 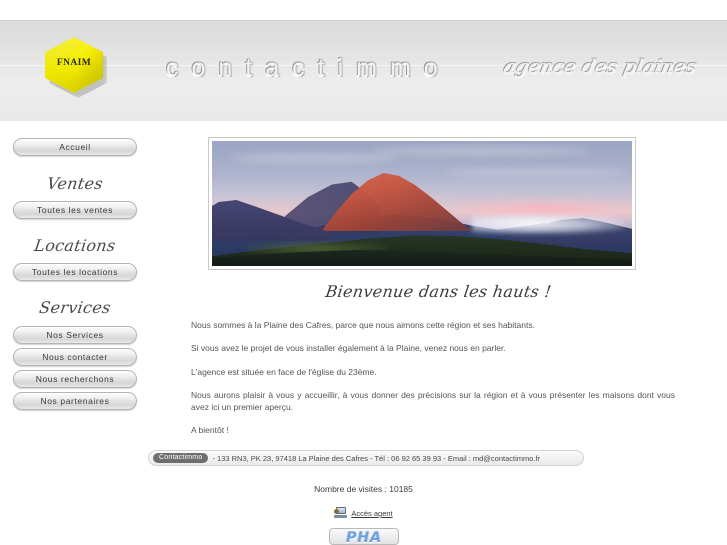 I want to click on site-tagline: agence des plaines, so click(x=600, y=67).